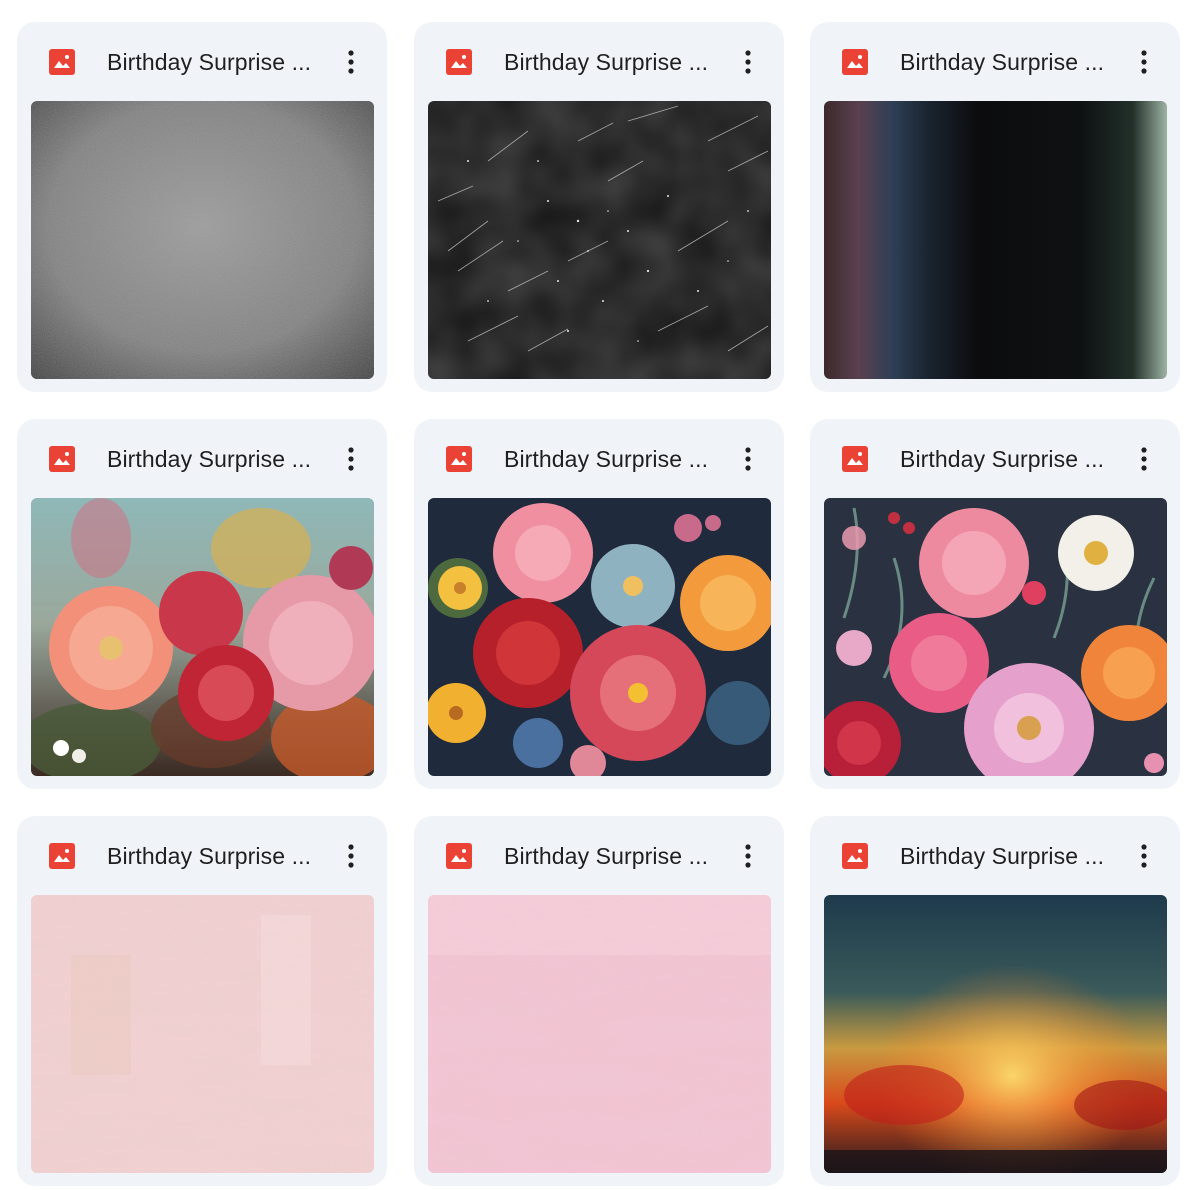  I want to click on colorful-3d-flowers, so click(599, 637).